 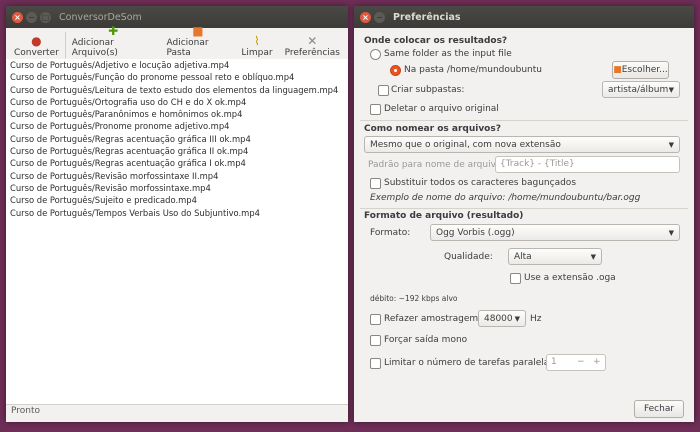 What do you see at coordinates (587, 164) in the screenshot?
I see `pattern-input: {Track} - {Title}` at bounding box center [587, 164].